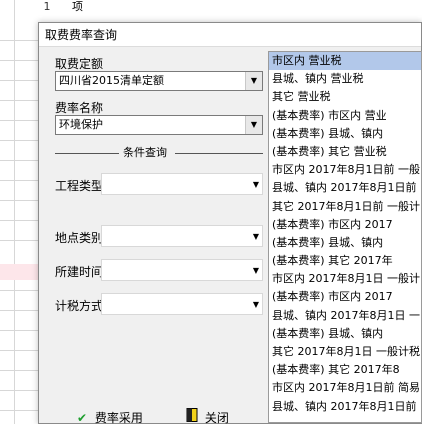  What do you see at coordinates (345, 279) in the screenshot?
I see `list-item: 市区内 2017年8月1日 一般计` at bounding box center [345, 279].